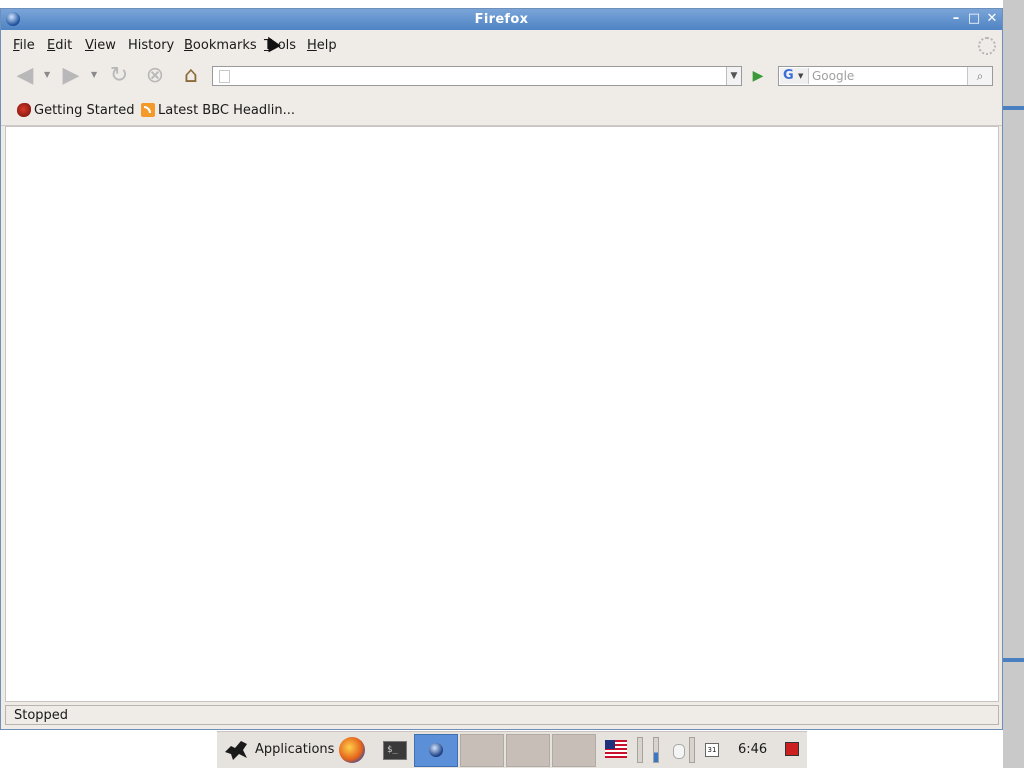 The height and width of the screenshot is (768, 1024). I want to click on memory-meter, so click(692, 750).